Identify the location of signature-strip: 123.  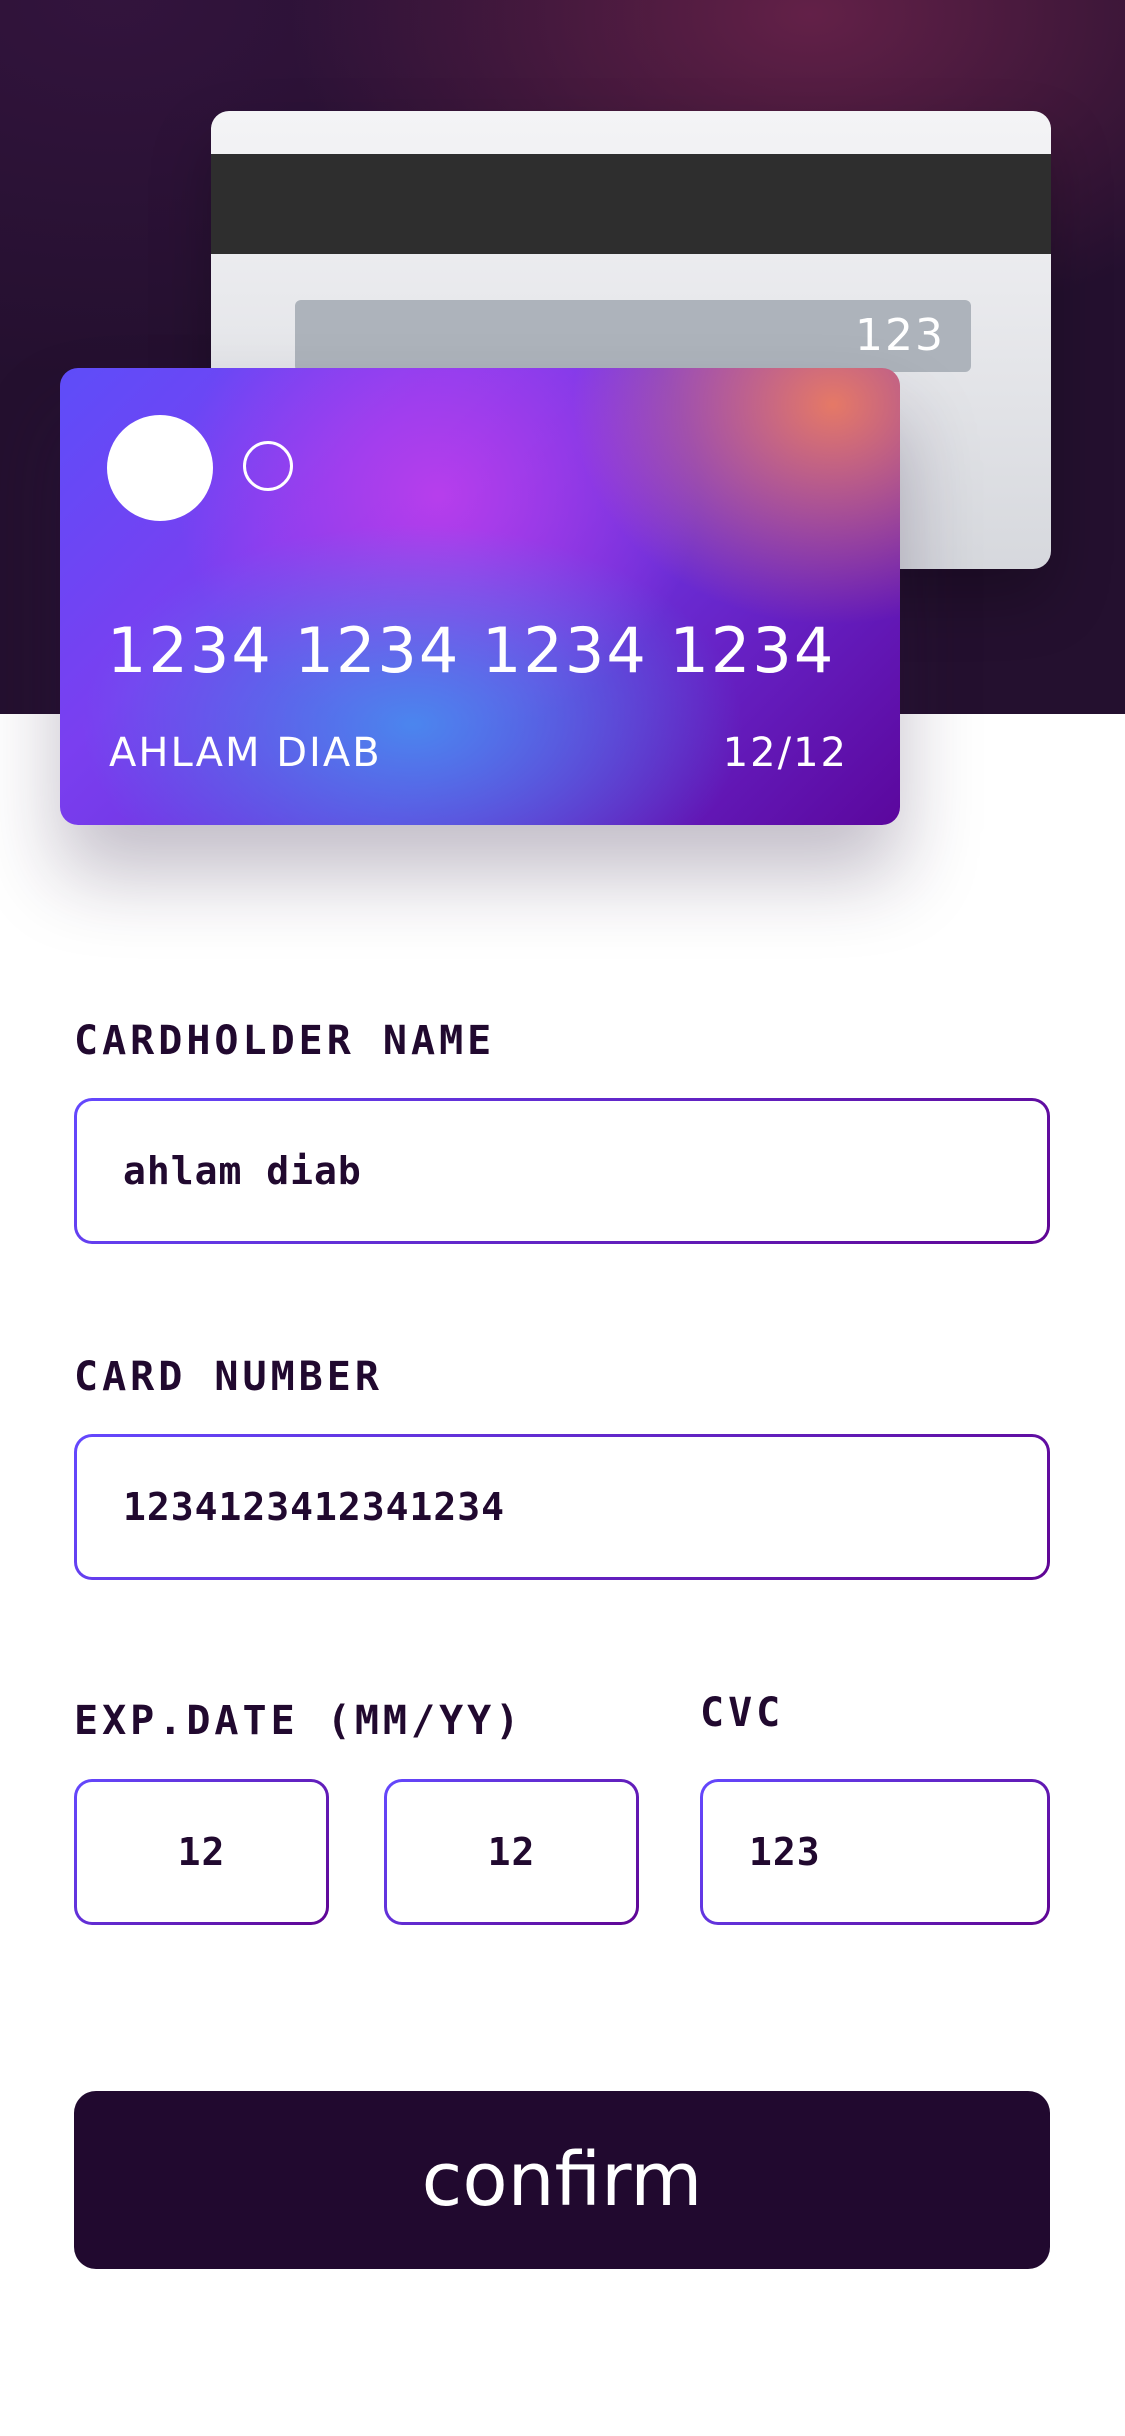
(633, 336).